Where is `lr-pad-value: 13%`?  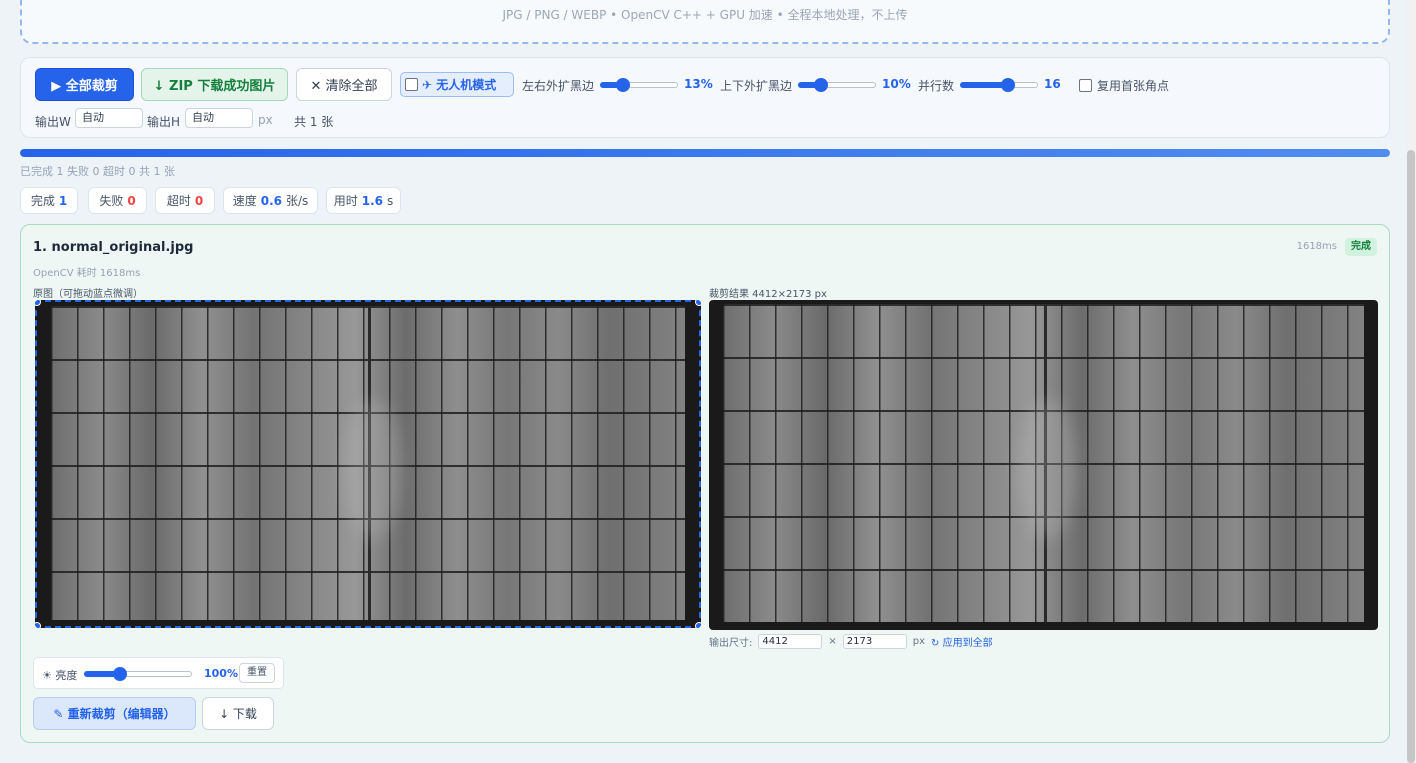
lr-pad-value: 13% is located at coordinates (698, 84).